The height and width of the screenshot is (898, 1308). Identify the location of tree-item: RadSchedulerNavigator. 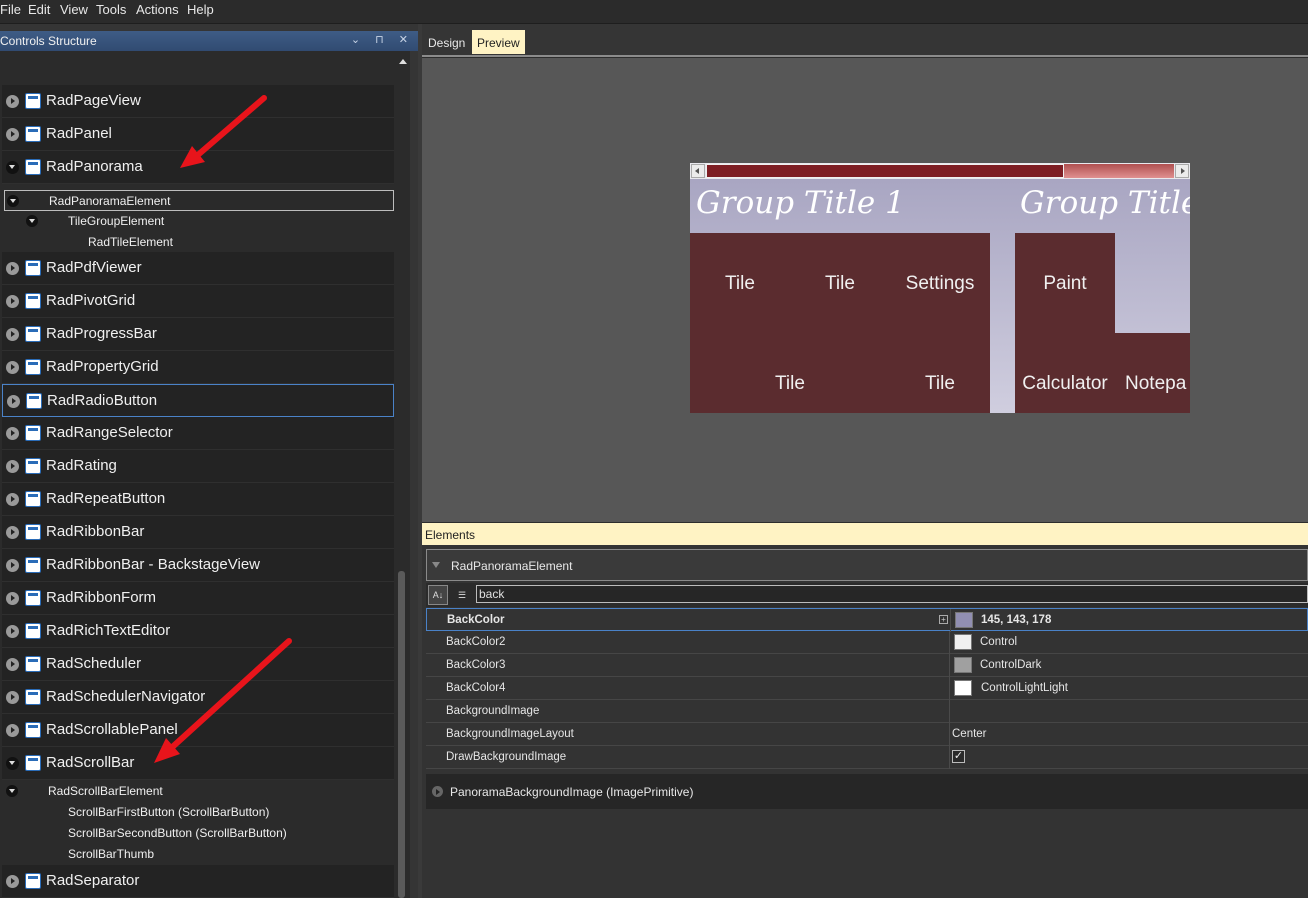
(198, 697).